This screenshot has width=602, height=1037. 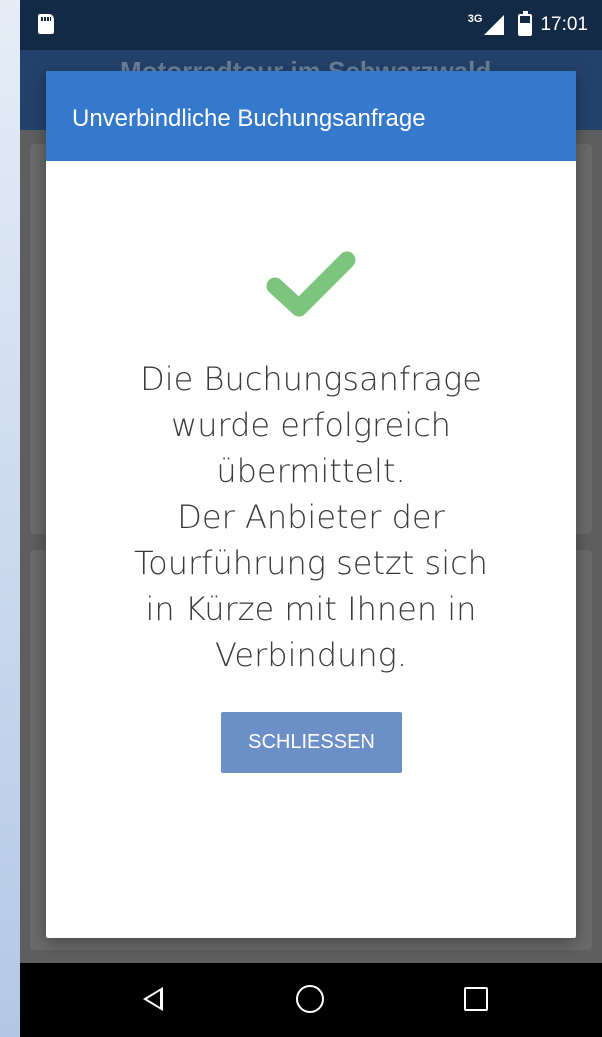 I want to click on message-line: Tourführung setzt sich, so click(x=311, y=563).